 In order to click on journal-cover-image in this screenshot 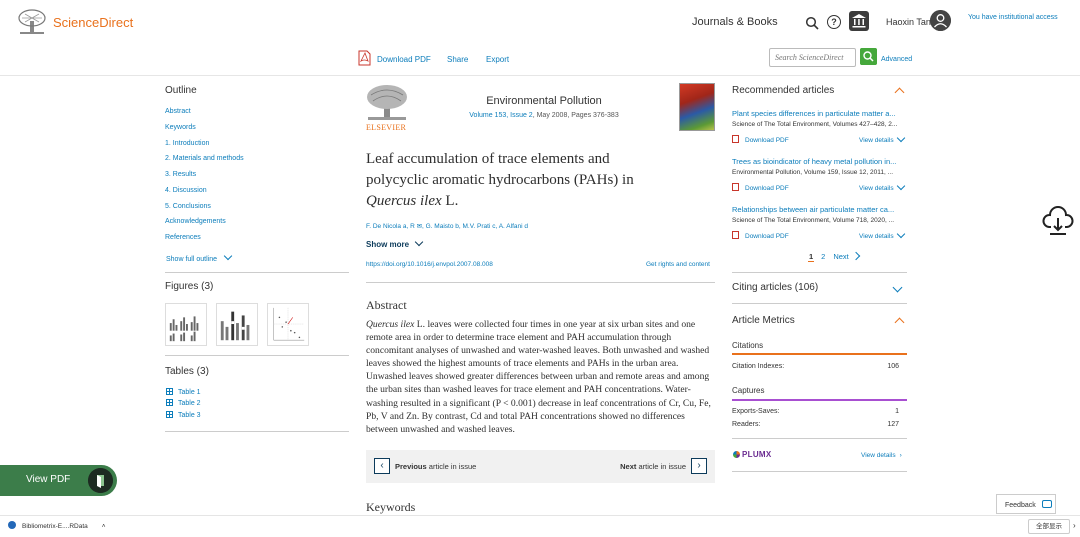, I will do `click(697, 107)`.